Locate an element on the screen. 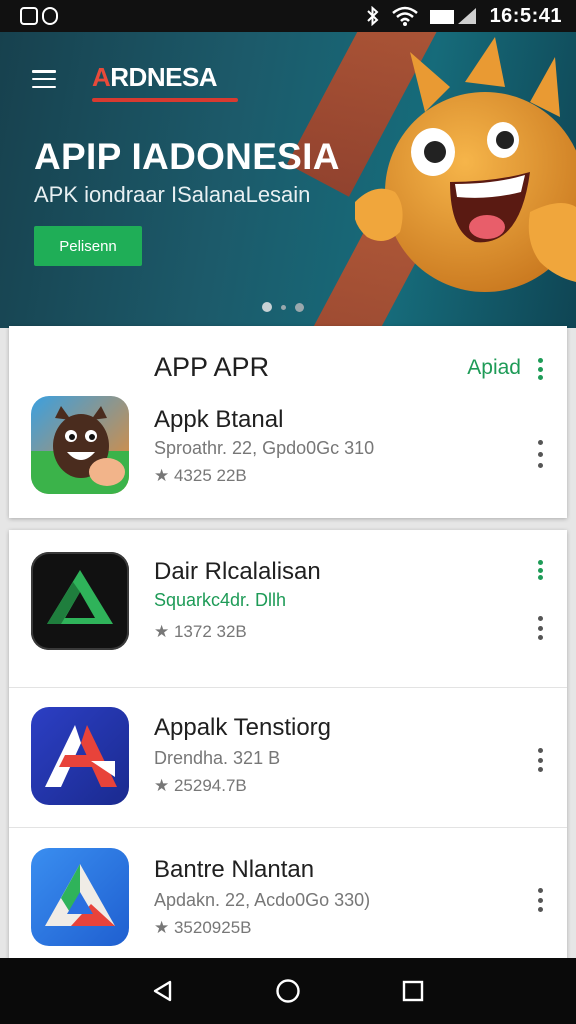  menu-icon is located at coordinates (44, 79).